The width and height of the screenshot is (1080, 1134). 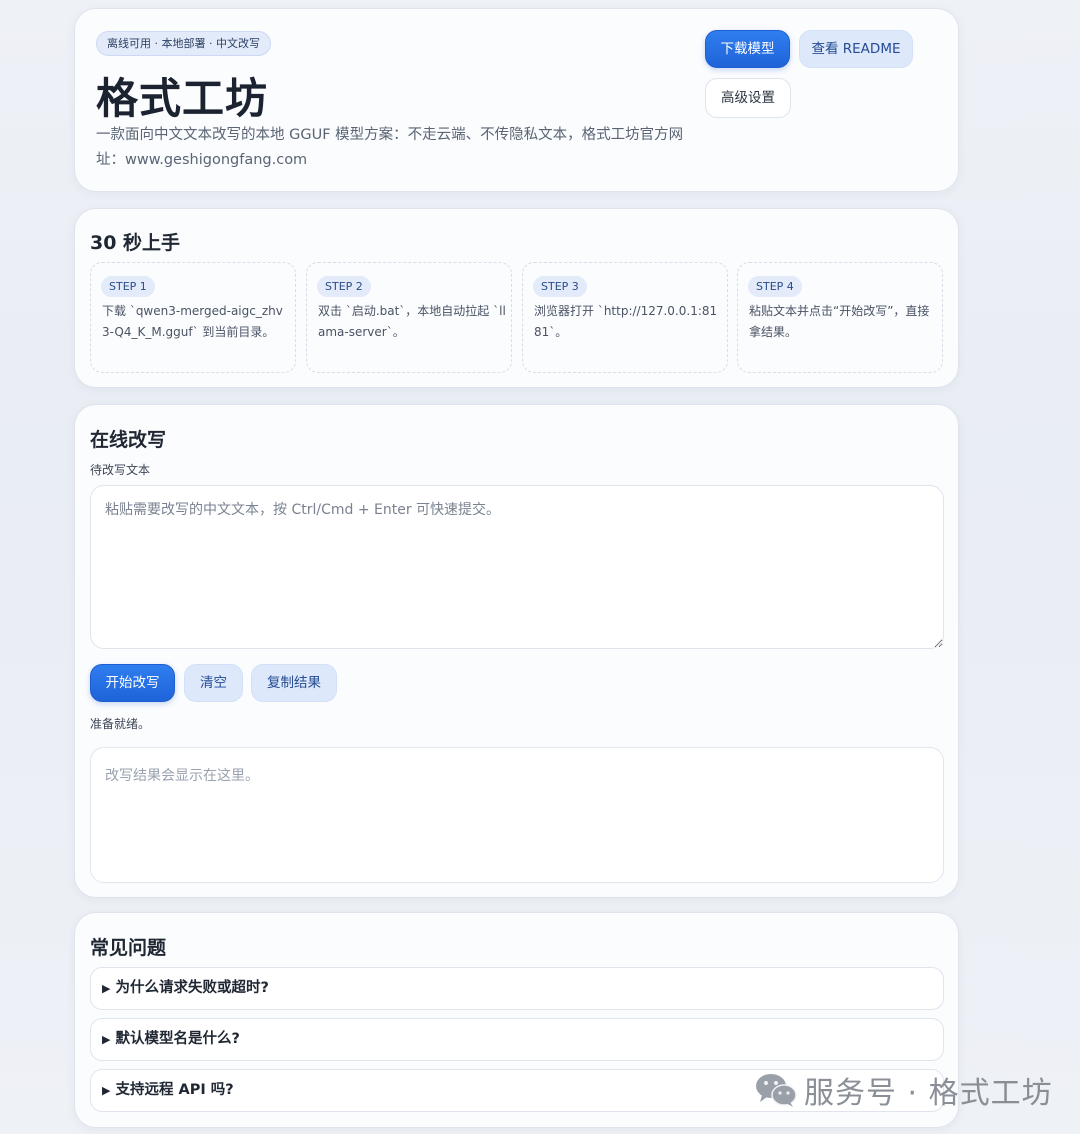 I want to click on quickstart-title: 30 秒上手, so click(x=135, y=243).